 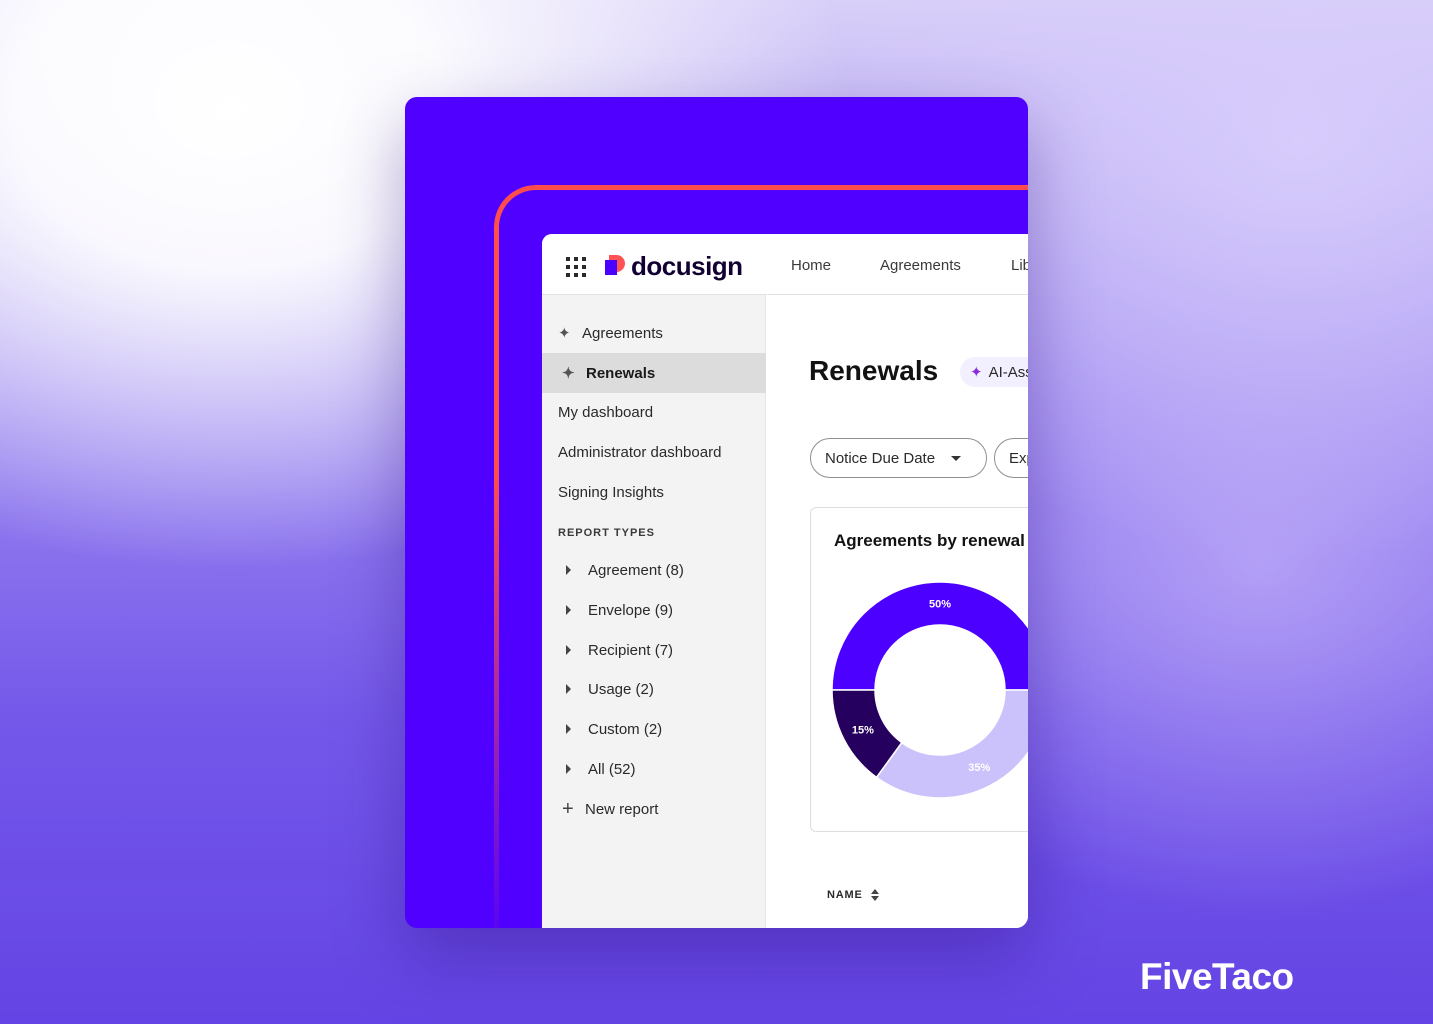 I want to click on sort-icon, so click(x=874, y=895).